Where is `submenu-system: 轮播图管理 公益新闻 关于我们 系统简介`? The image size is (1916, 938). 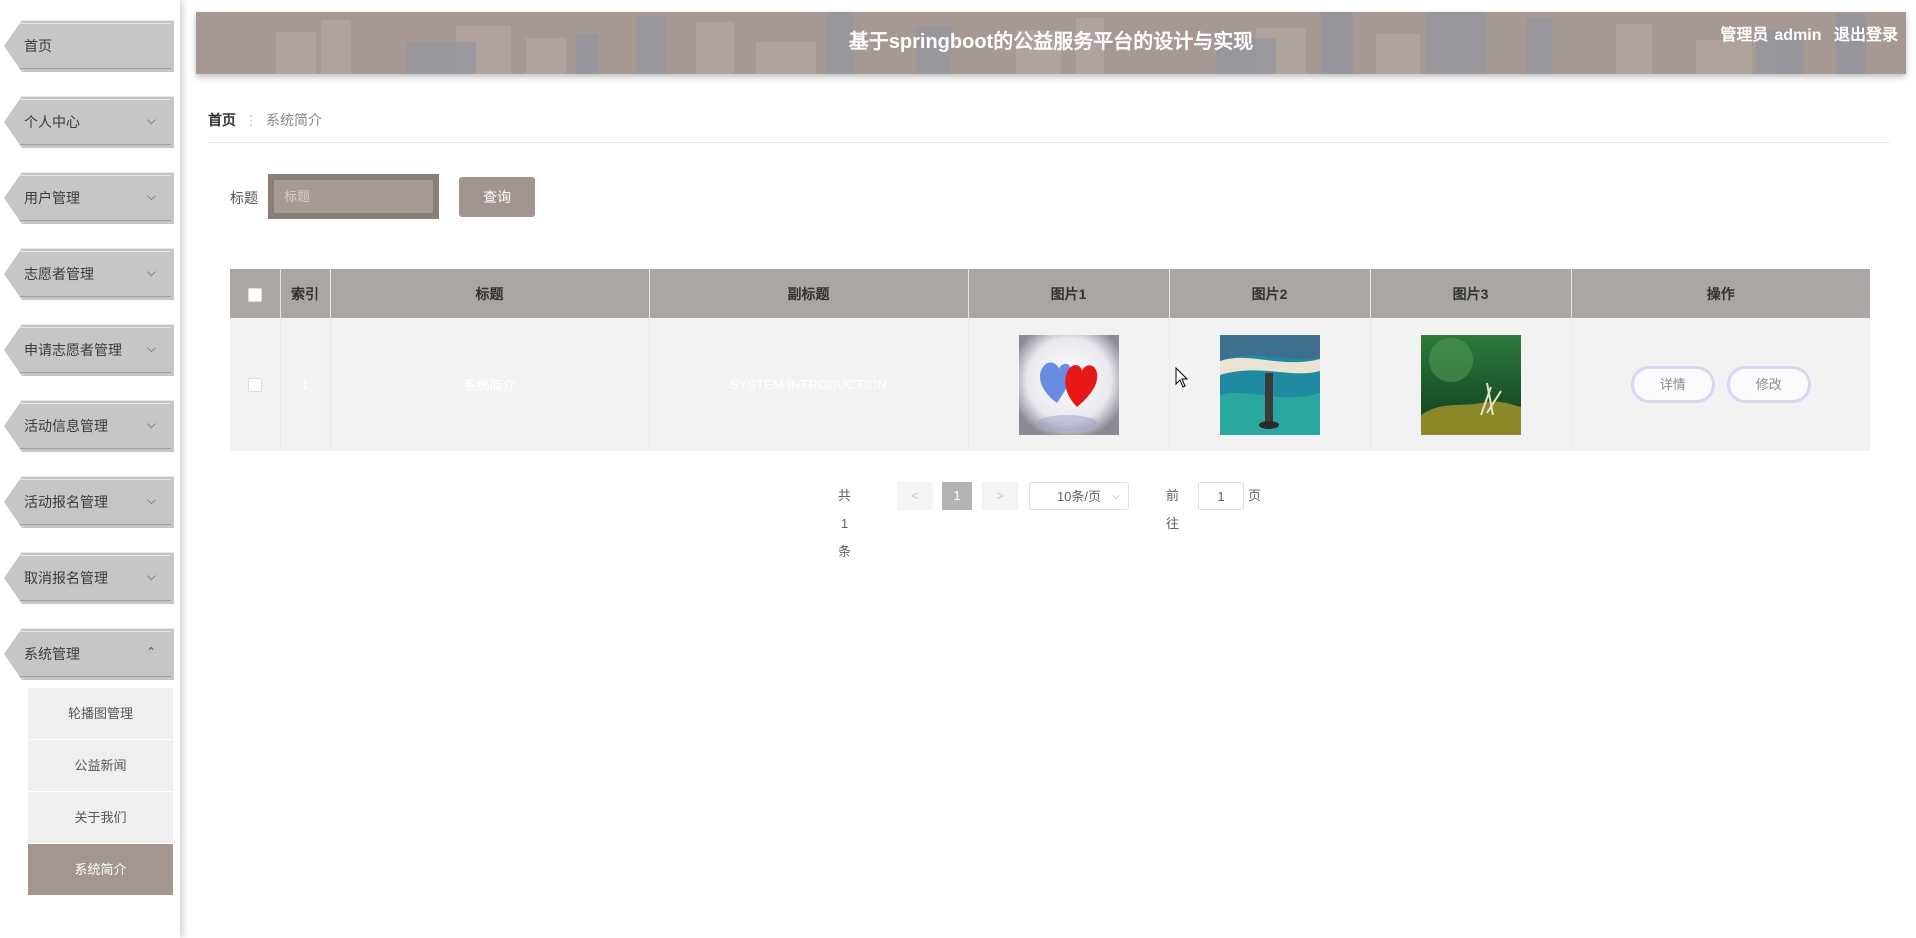 submenu-system: 轮播图管理 公益新闻 关于我们 系统简介 is located at coordinates (100, 792).